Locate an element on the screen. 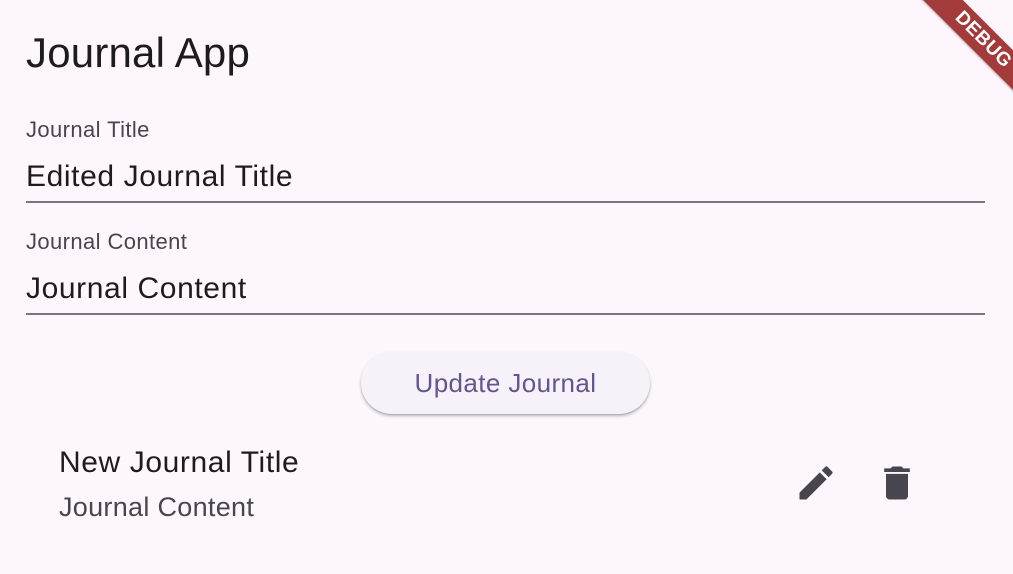 The height and width of the screenshot is (574, 1013). journal-item-title: New Journal Title is located at coordinates (179, 462).